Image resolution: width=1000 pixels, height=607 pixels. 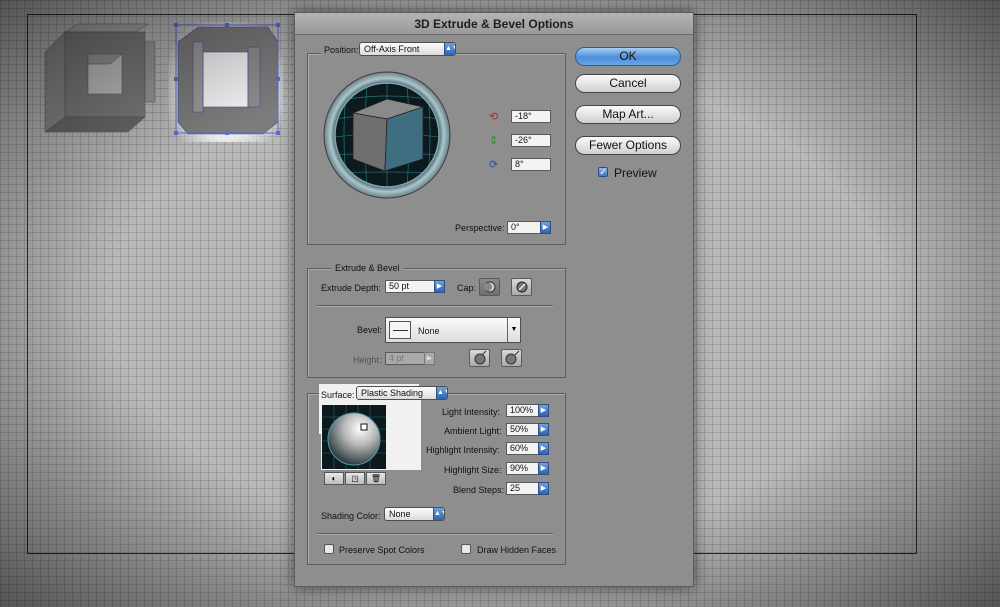 I want to click on ambient-light-stepper: ▶, so click(x=543, y=429).